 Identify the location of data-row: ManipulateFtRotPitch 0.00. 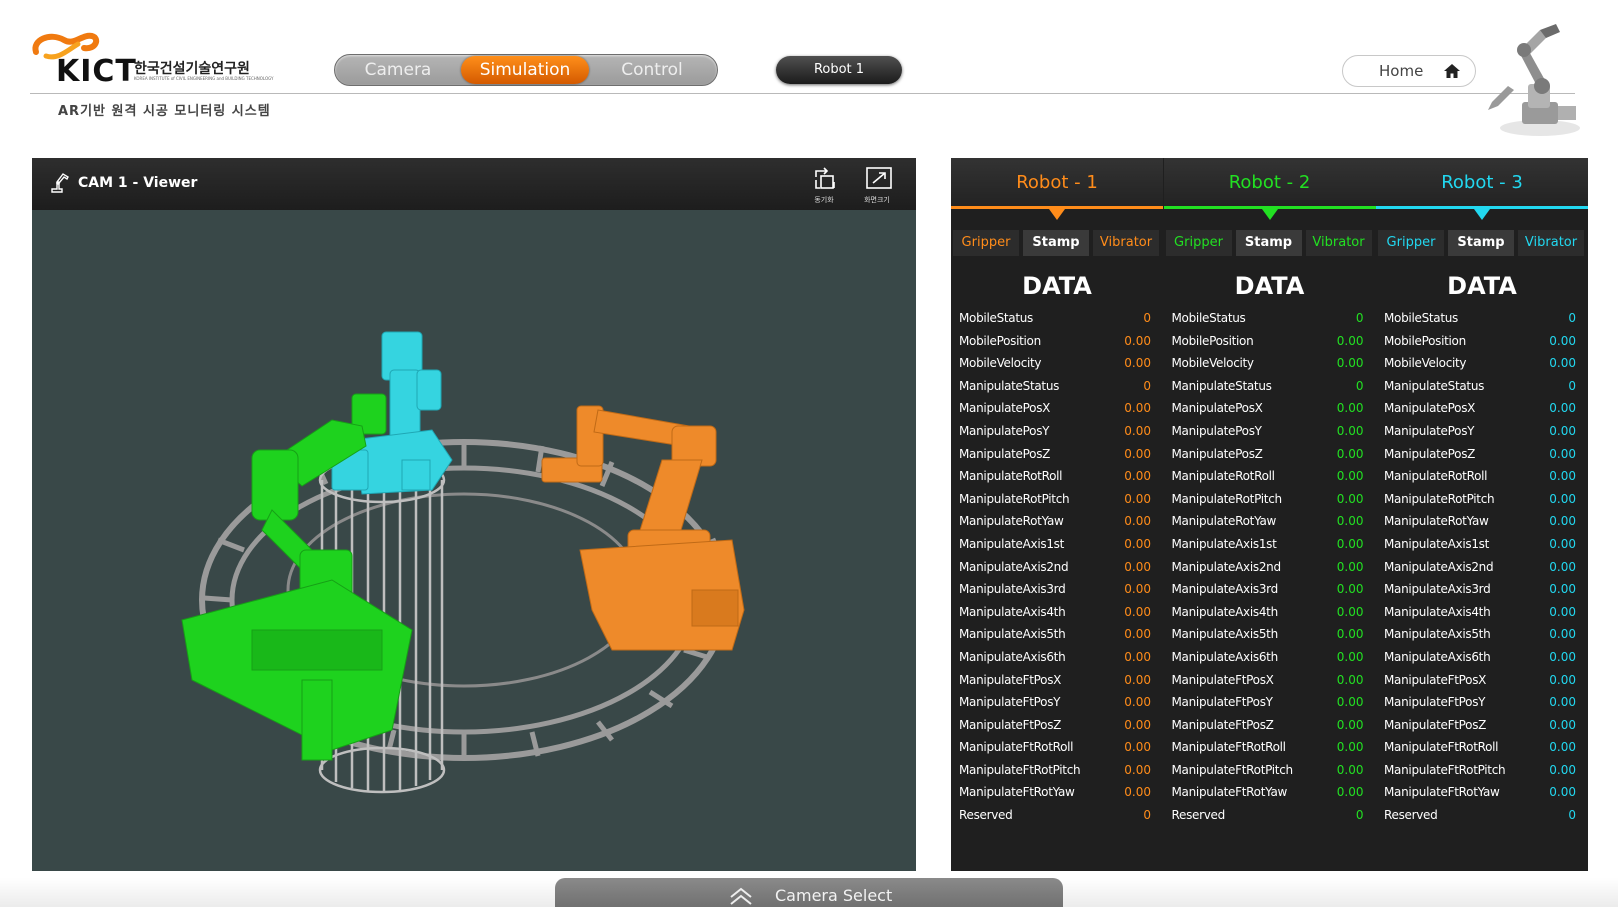
(1059, 771).